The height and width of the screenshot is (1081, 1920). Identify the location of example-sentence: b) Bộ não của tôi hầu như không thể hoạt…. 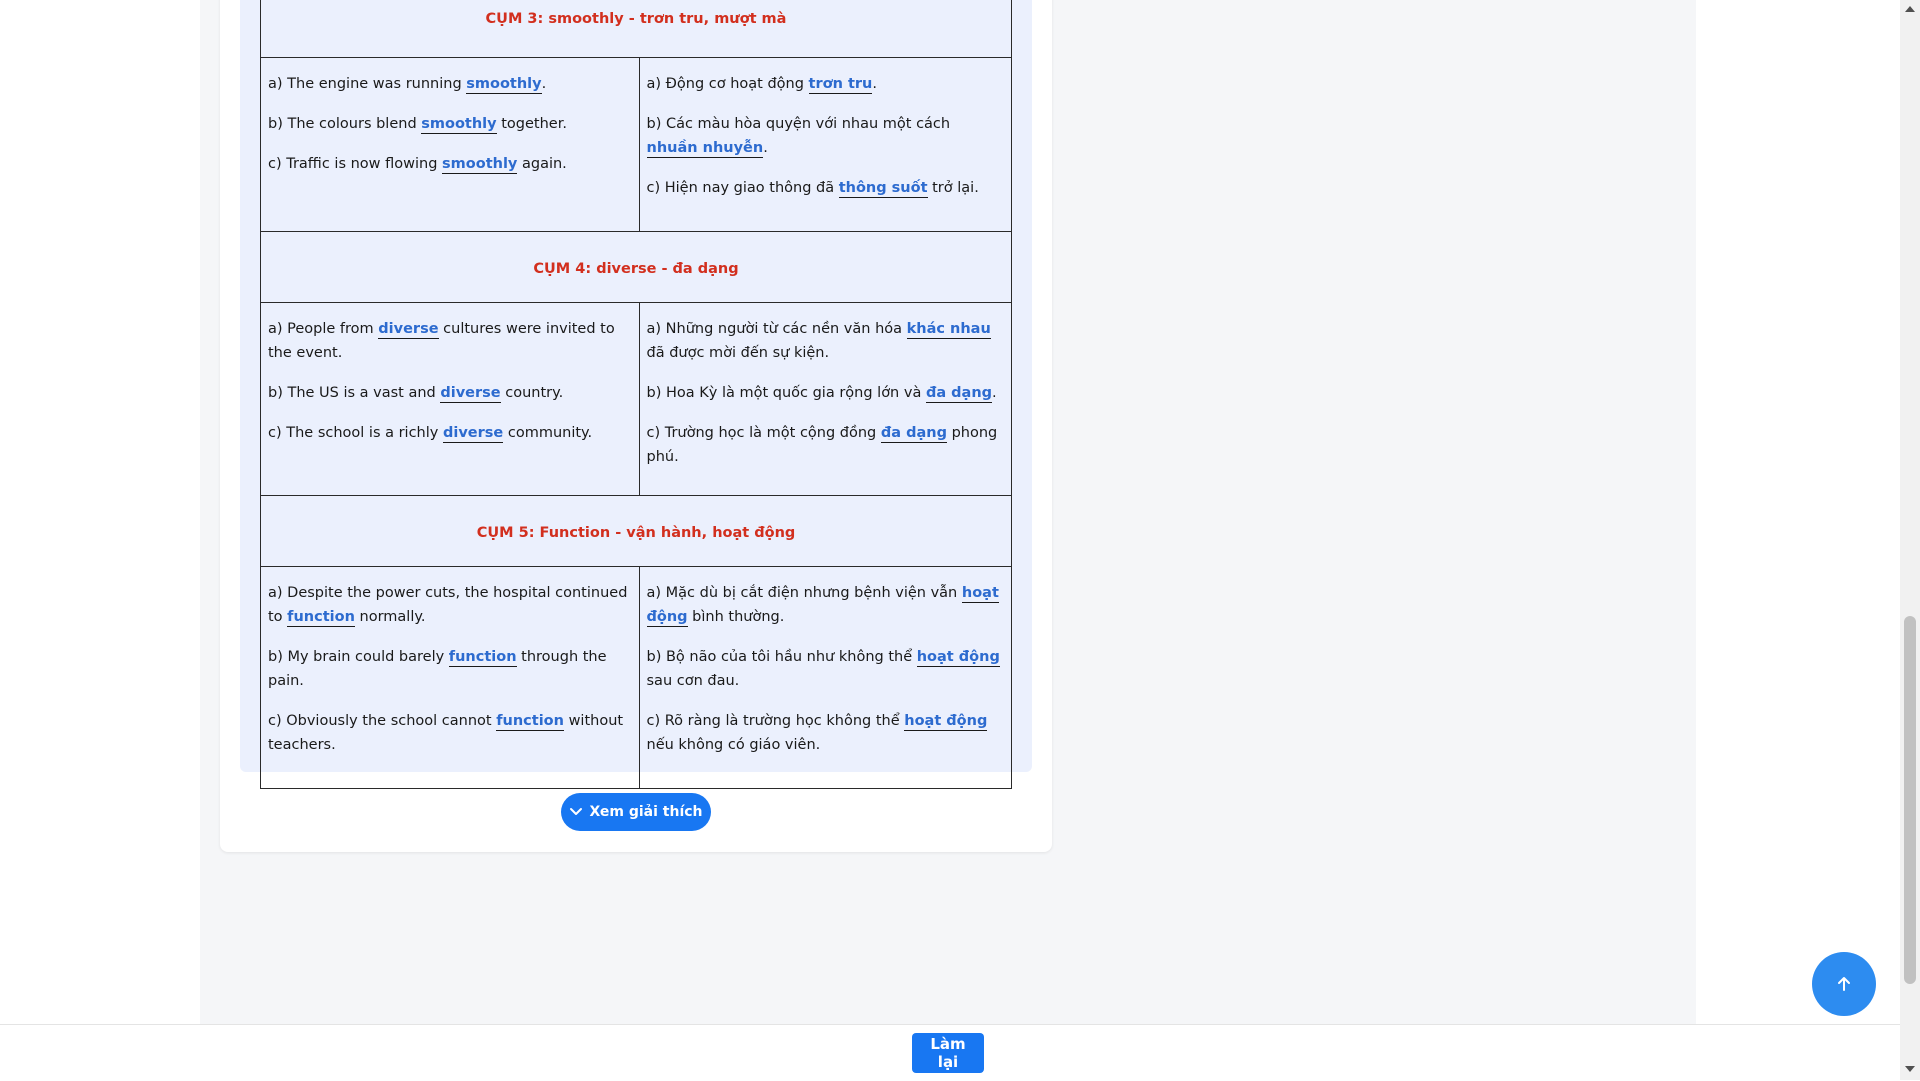
(826, 669).